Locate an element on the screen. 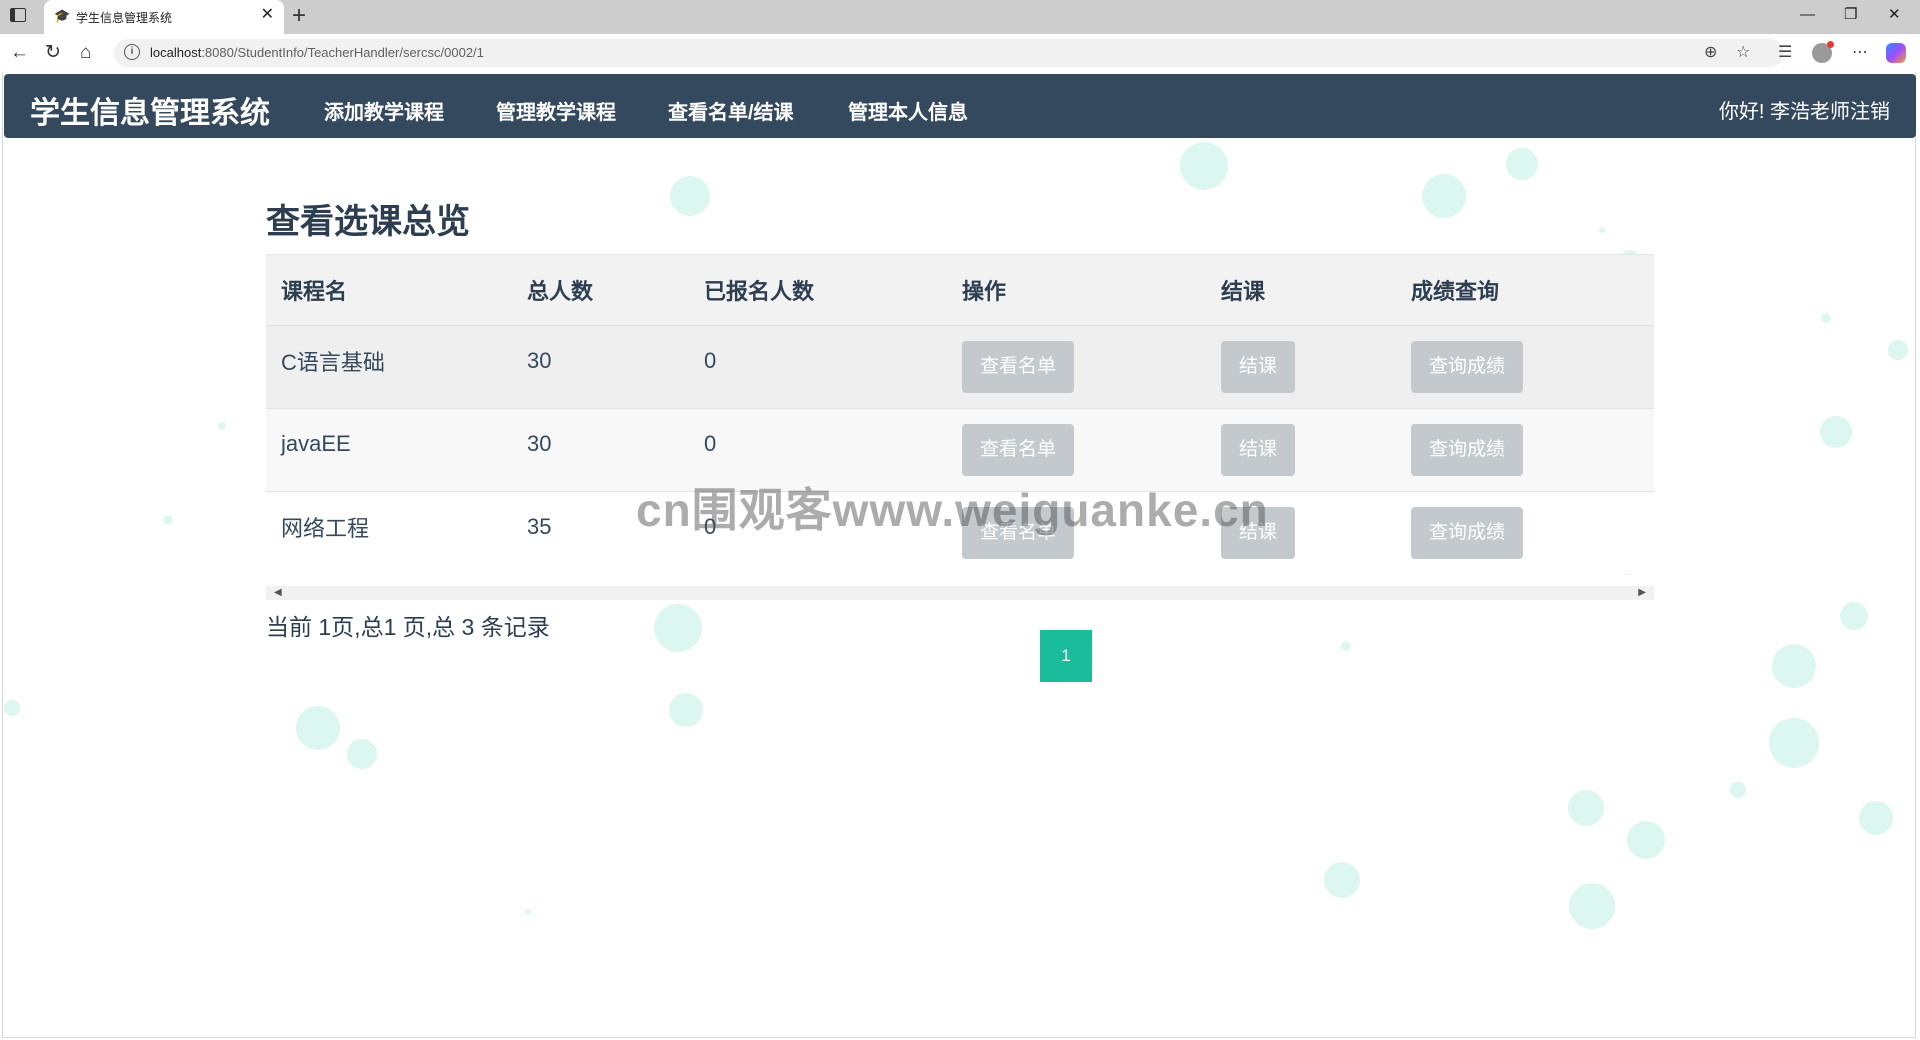 This screenshot has height=1040, width=1920. scroll-left-arrow-icon: ◀ is located at coordinates (278, 592).